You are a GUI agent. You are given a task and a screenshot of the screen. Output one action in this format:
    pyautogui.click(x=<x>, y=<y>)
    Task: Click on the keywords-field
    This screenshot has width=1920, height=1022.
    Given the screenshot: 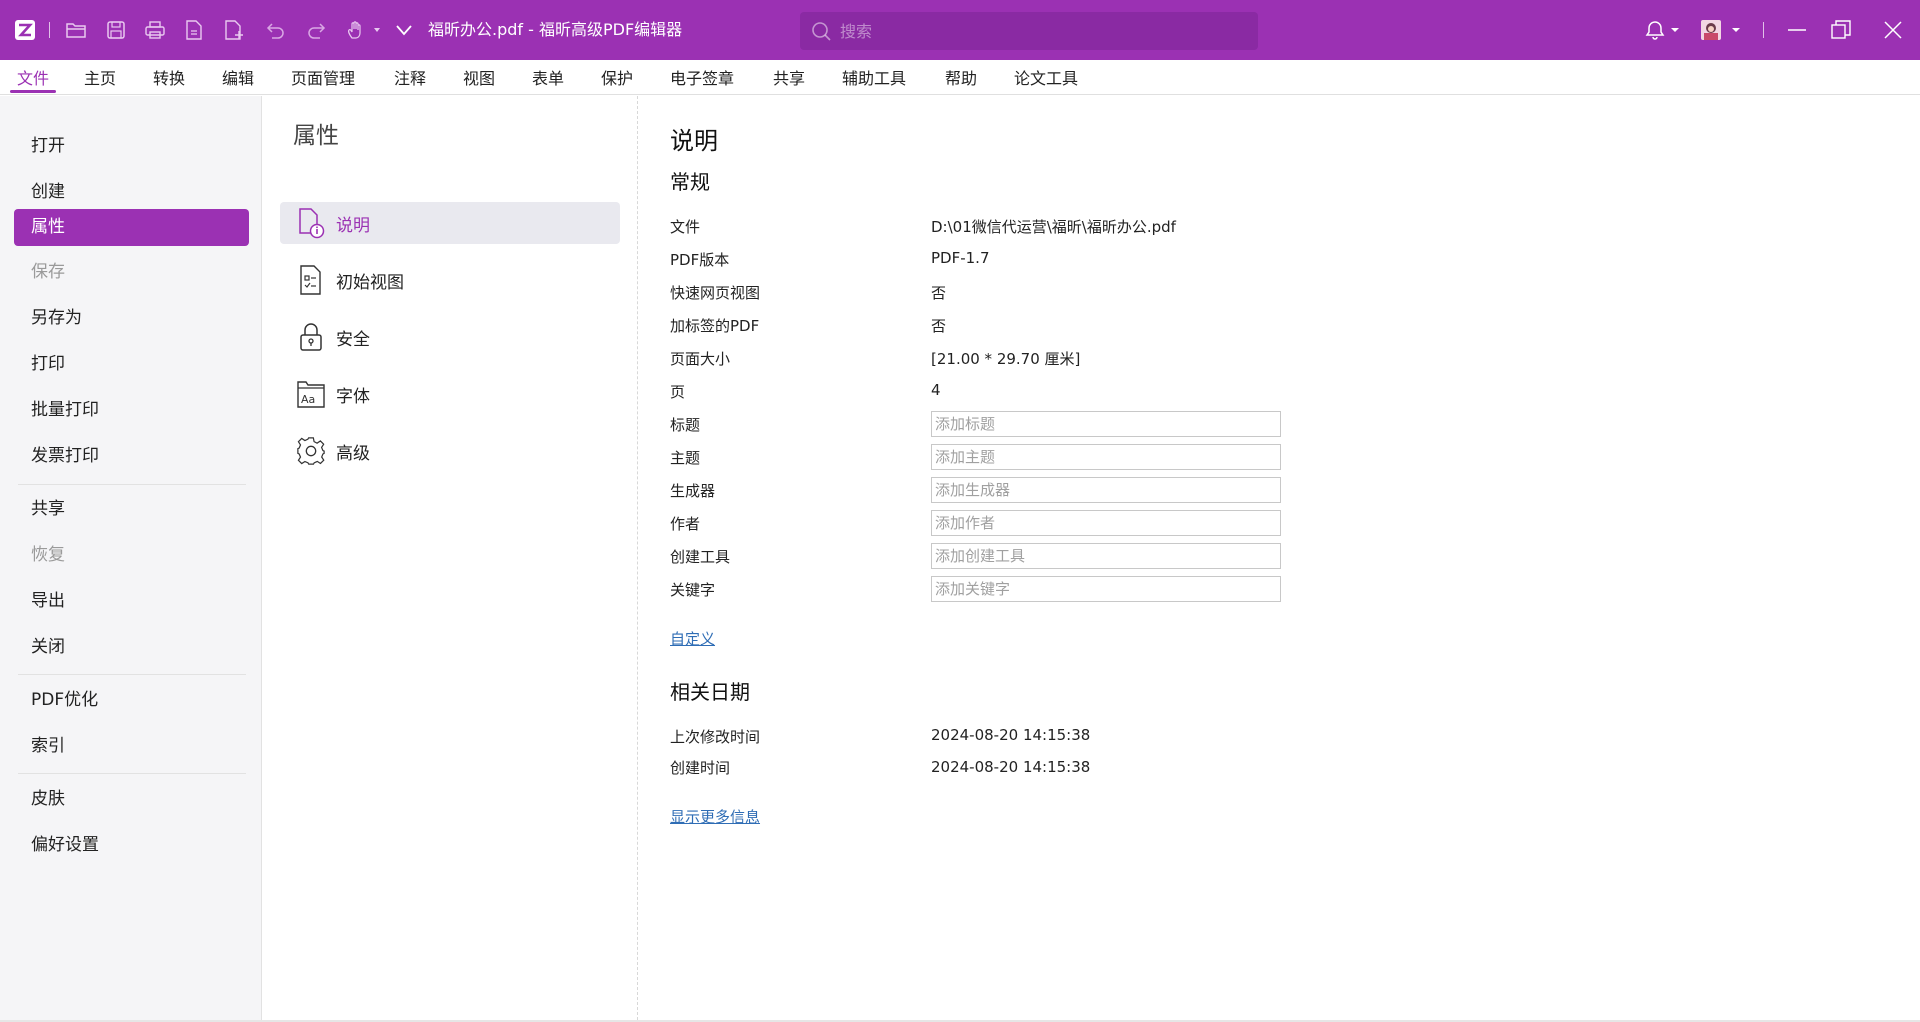 What is the action you would take?
    pyautogui.click(x=1106, y=589)
    